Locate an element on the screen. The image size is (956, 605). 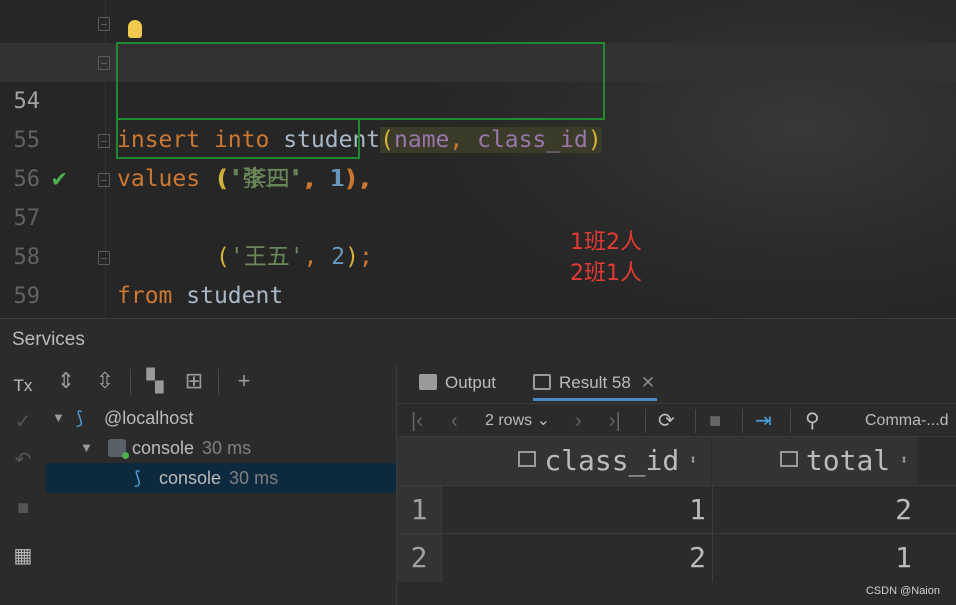
add-icon: + is located at coordinates (244, 381).